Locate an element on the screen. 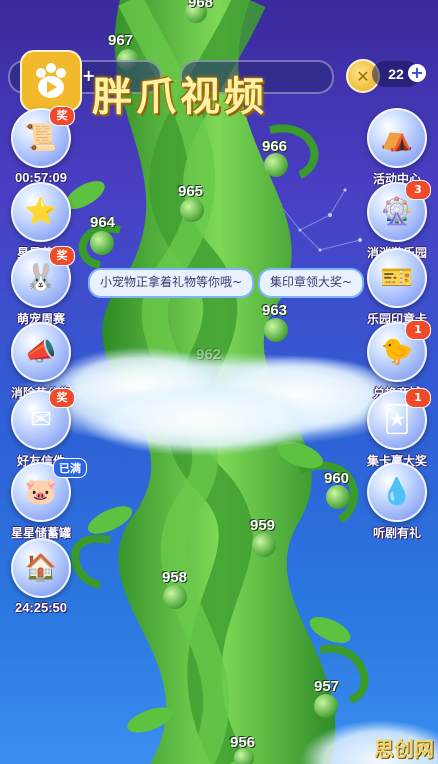 The height and width of the screenshot is (764, 438). paw-logo is located at coordinates (51, 81).